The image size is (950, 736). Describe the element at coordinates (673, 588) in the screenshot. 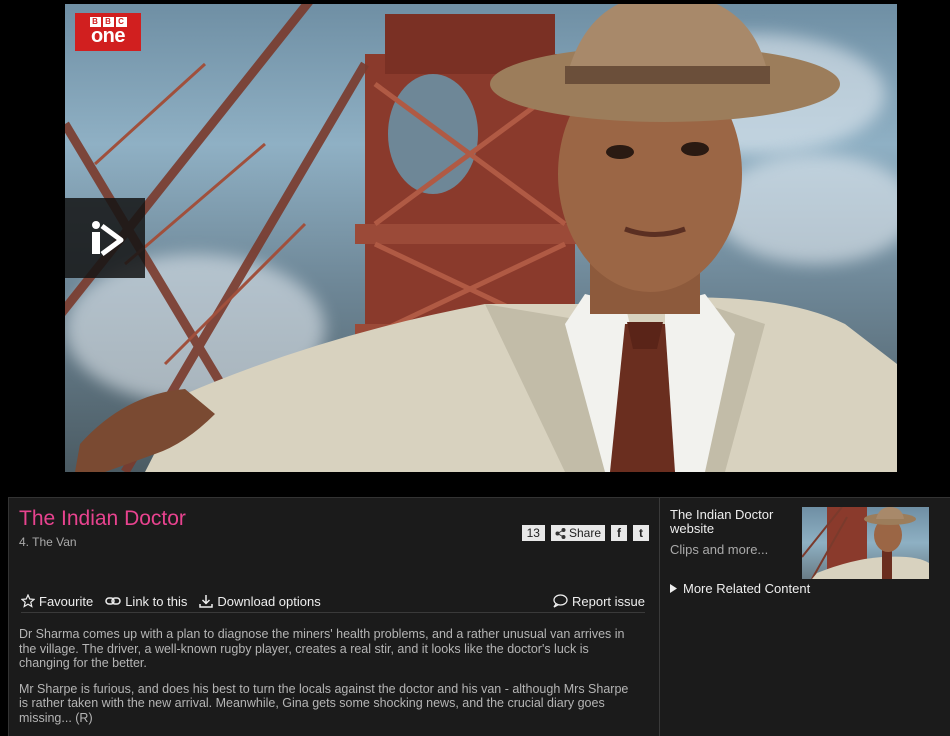

I see `triangle-right-icon` at that location.